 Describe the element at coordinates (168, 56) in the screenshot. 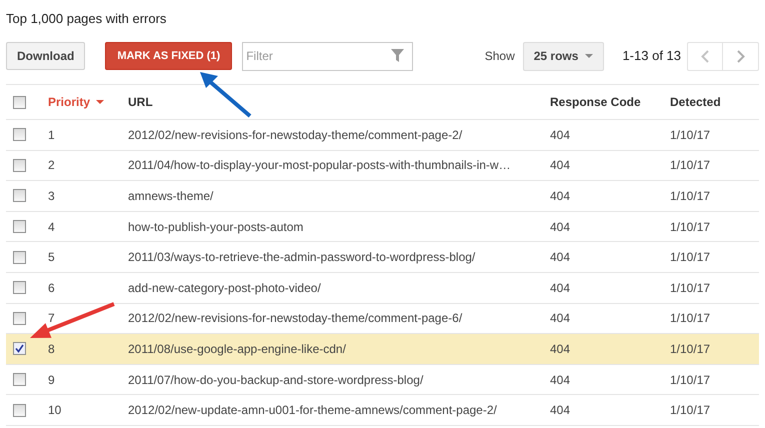

I see `mark-as-fixed-button: MARK AS FIXED (1)` at that location.